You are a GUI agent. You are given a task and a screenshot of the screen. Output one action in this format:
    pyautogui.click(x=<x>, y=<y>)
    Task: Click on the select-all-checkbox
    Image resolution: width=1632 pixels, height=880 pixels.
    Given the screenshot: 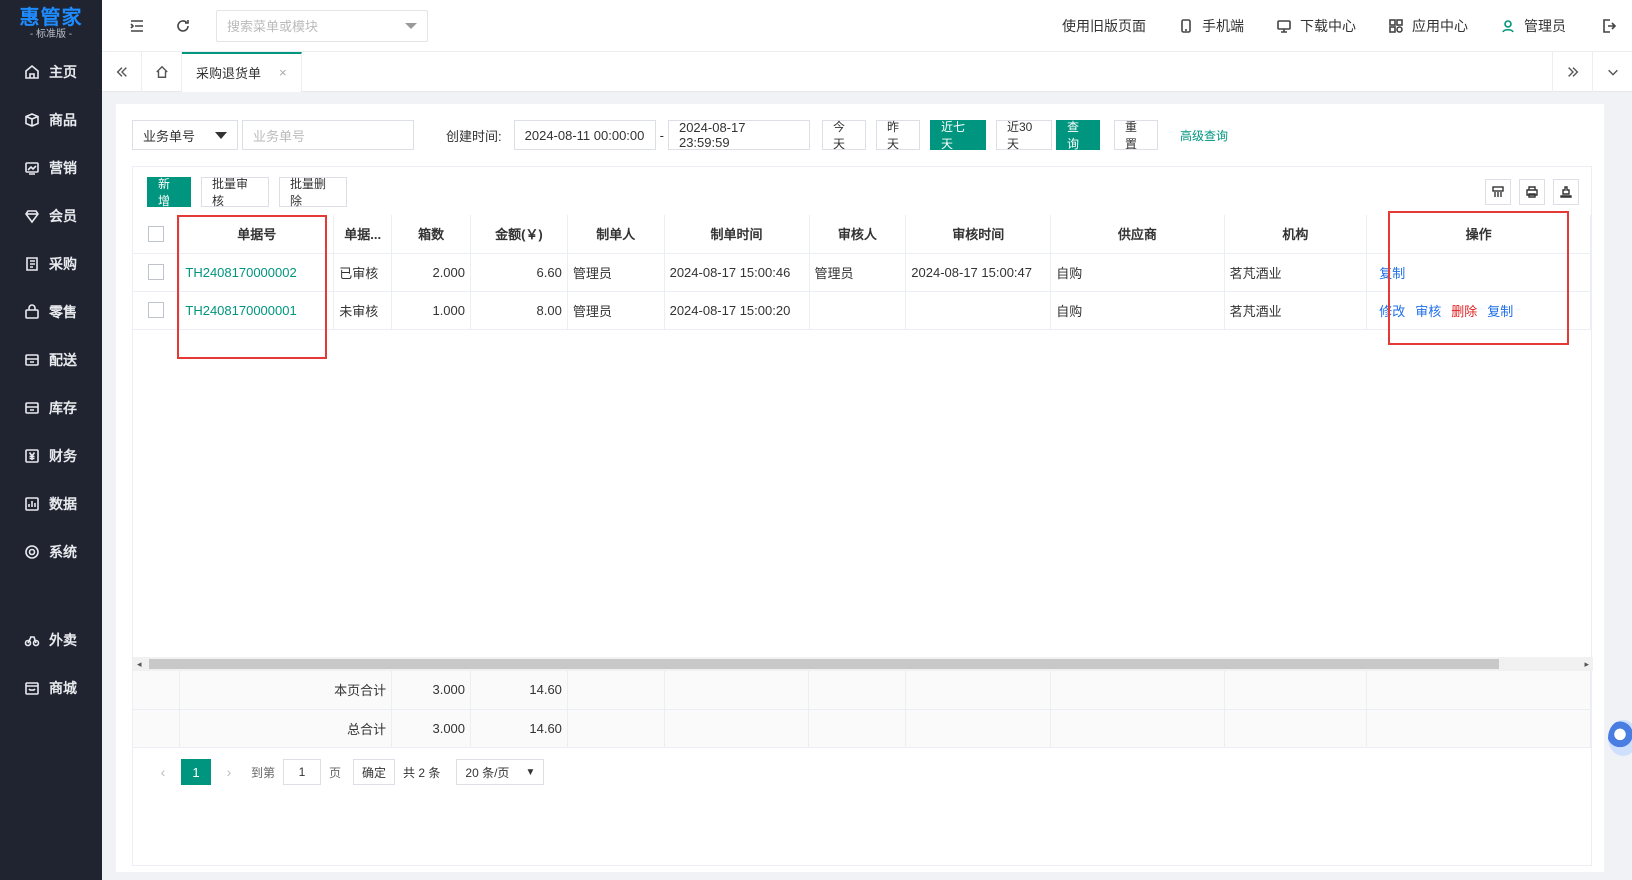 What is the action you would take?
    pyautogui.click(x=156, y=234)
    